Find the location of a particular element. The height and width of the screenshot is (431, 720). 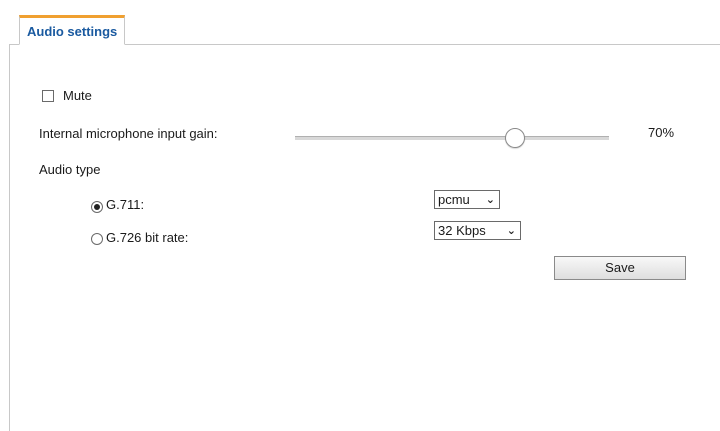

save-button: Save is located at coordinates (620, 268).